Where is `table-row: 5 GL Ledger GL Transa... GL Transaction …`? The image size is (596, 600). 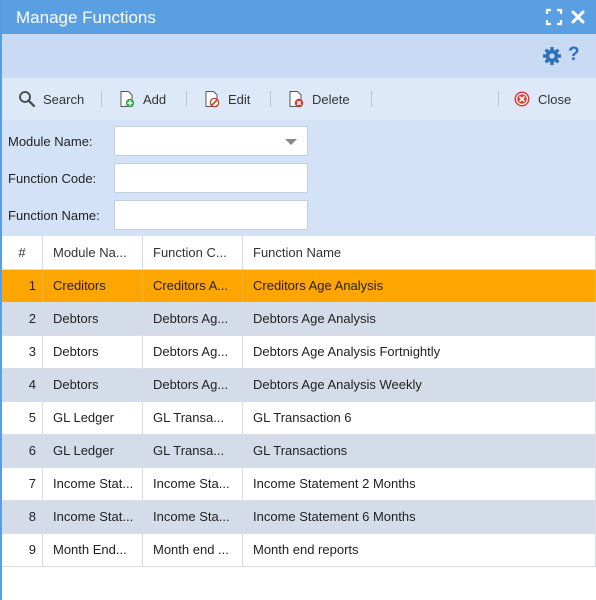 table-row: 5 GL Ledger GL Transa... GL Transaction … is located at coordinates (299, 418).